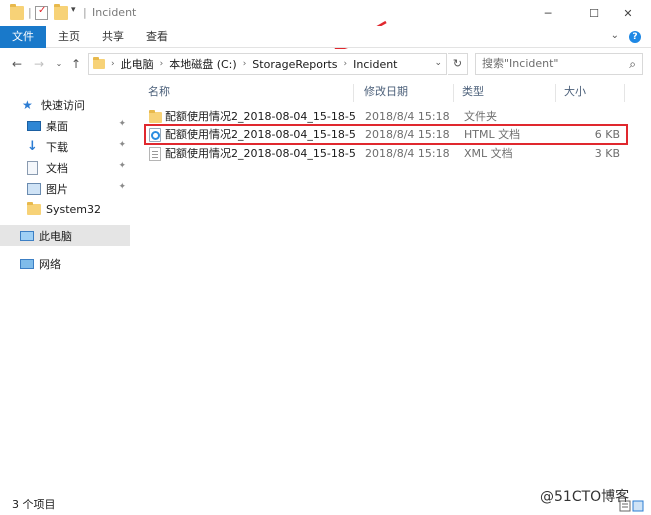 The width and height of the screenshot is (651, 515). Describe the element at coordinates (632, 64) in the screenshot. I see `search-icon: ⌕` at that location.